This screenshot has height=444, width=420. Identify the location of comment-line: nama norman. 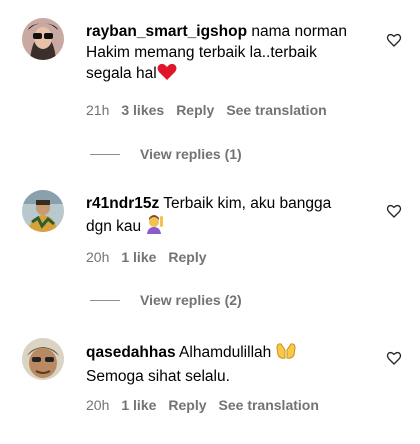
(297, 31).